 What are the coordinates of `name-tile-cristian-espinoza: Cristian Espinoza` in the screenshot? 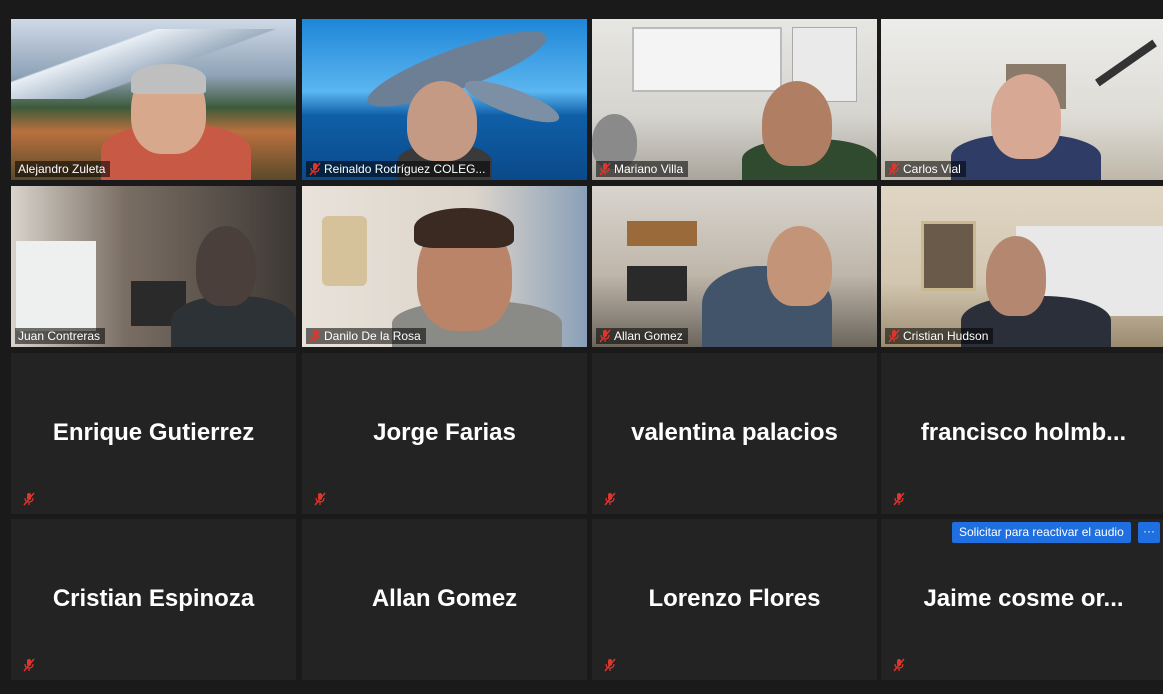 It's located at (153, 599).